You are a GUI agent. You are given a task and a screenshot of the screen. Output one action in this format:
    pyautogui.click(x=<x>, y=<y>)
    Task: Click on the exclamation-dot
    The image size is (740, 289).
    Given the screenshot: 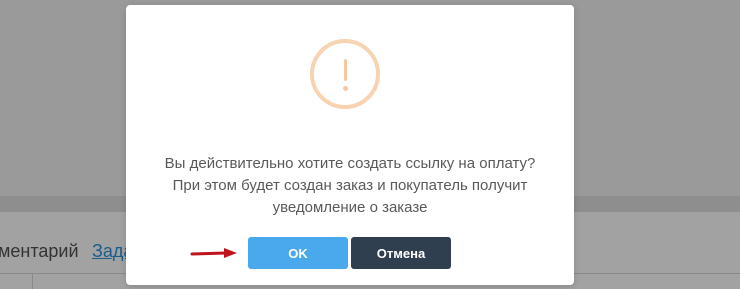 What is the action you would take?
    pyautogui.click(x=345, y=88)
    